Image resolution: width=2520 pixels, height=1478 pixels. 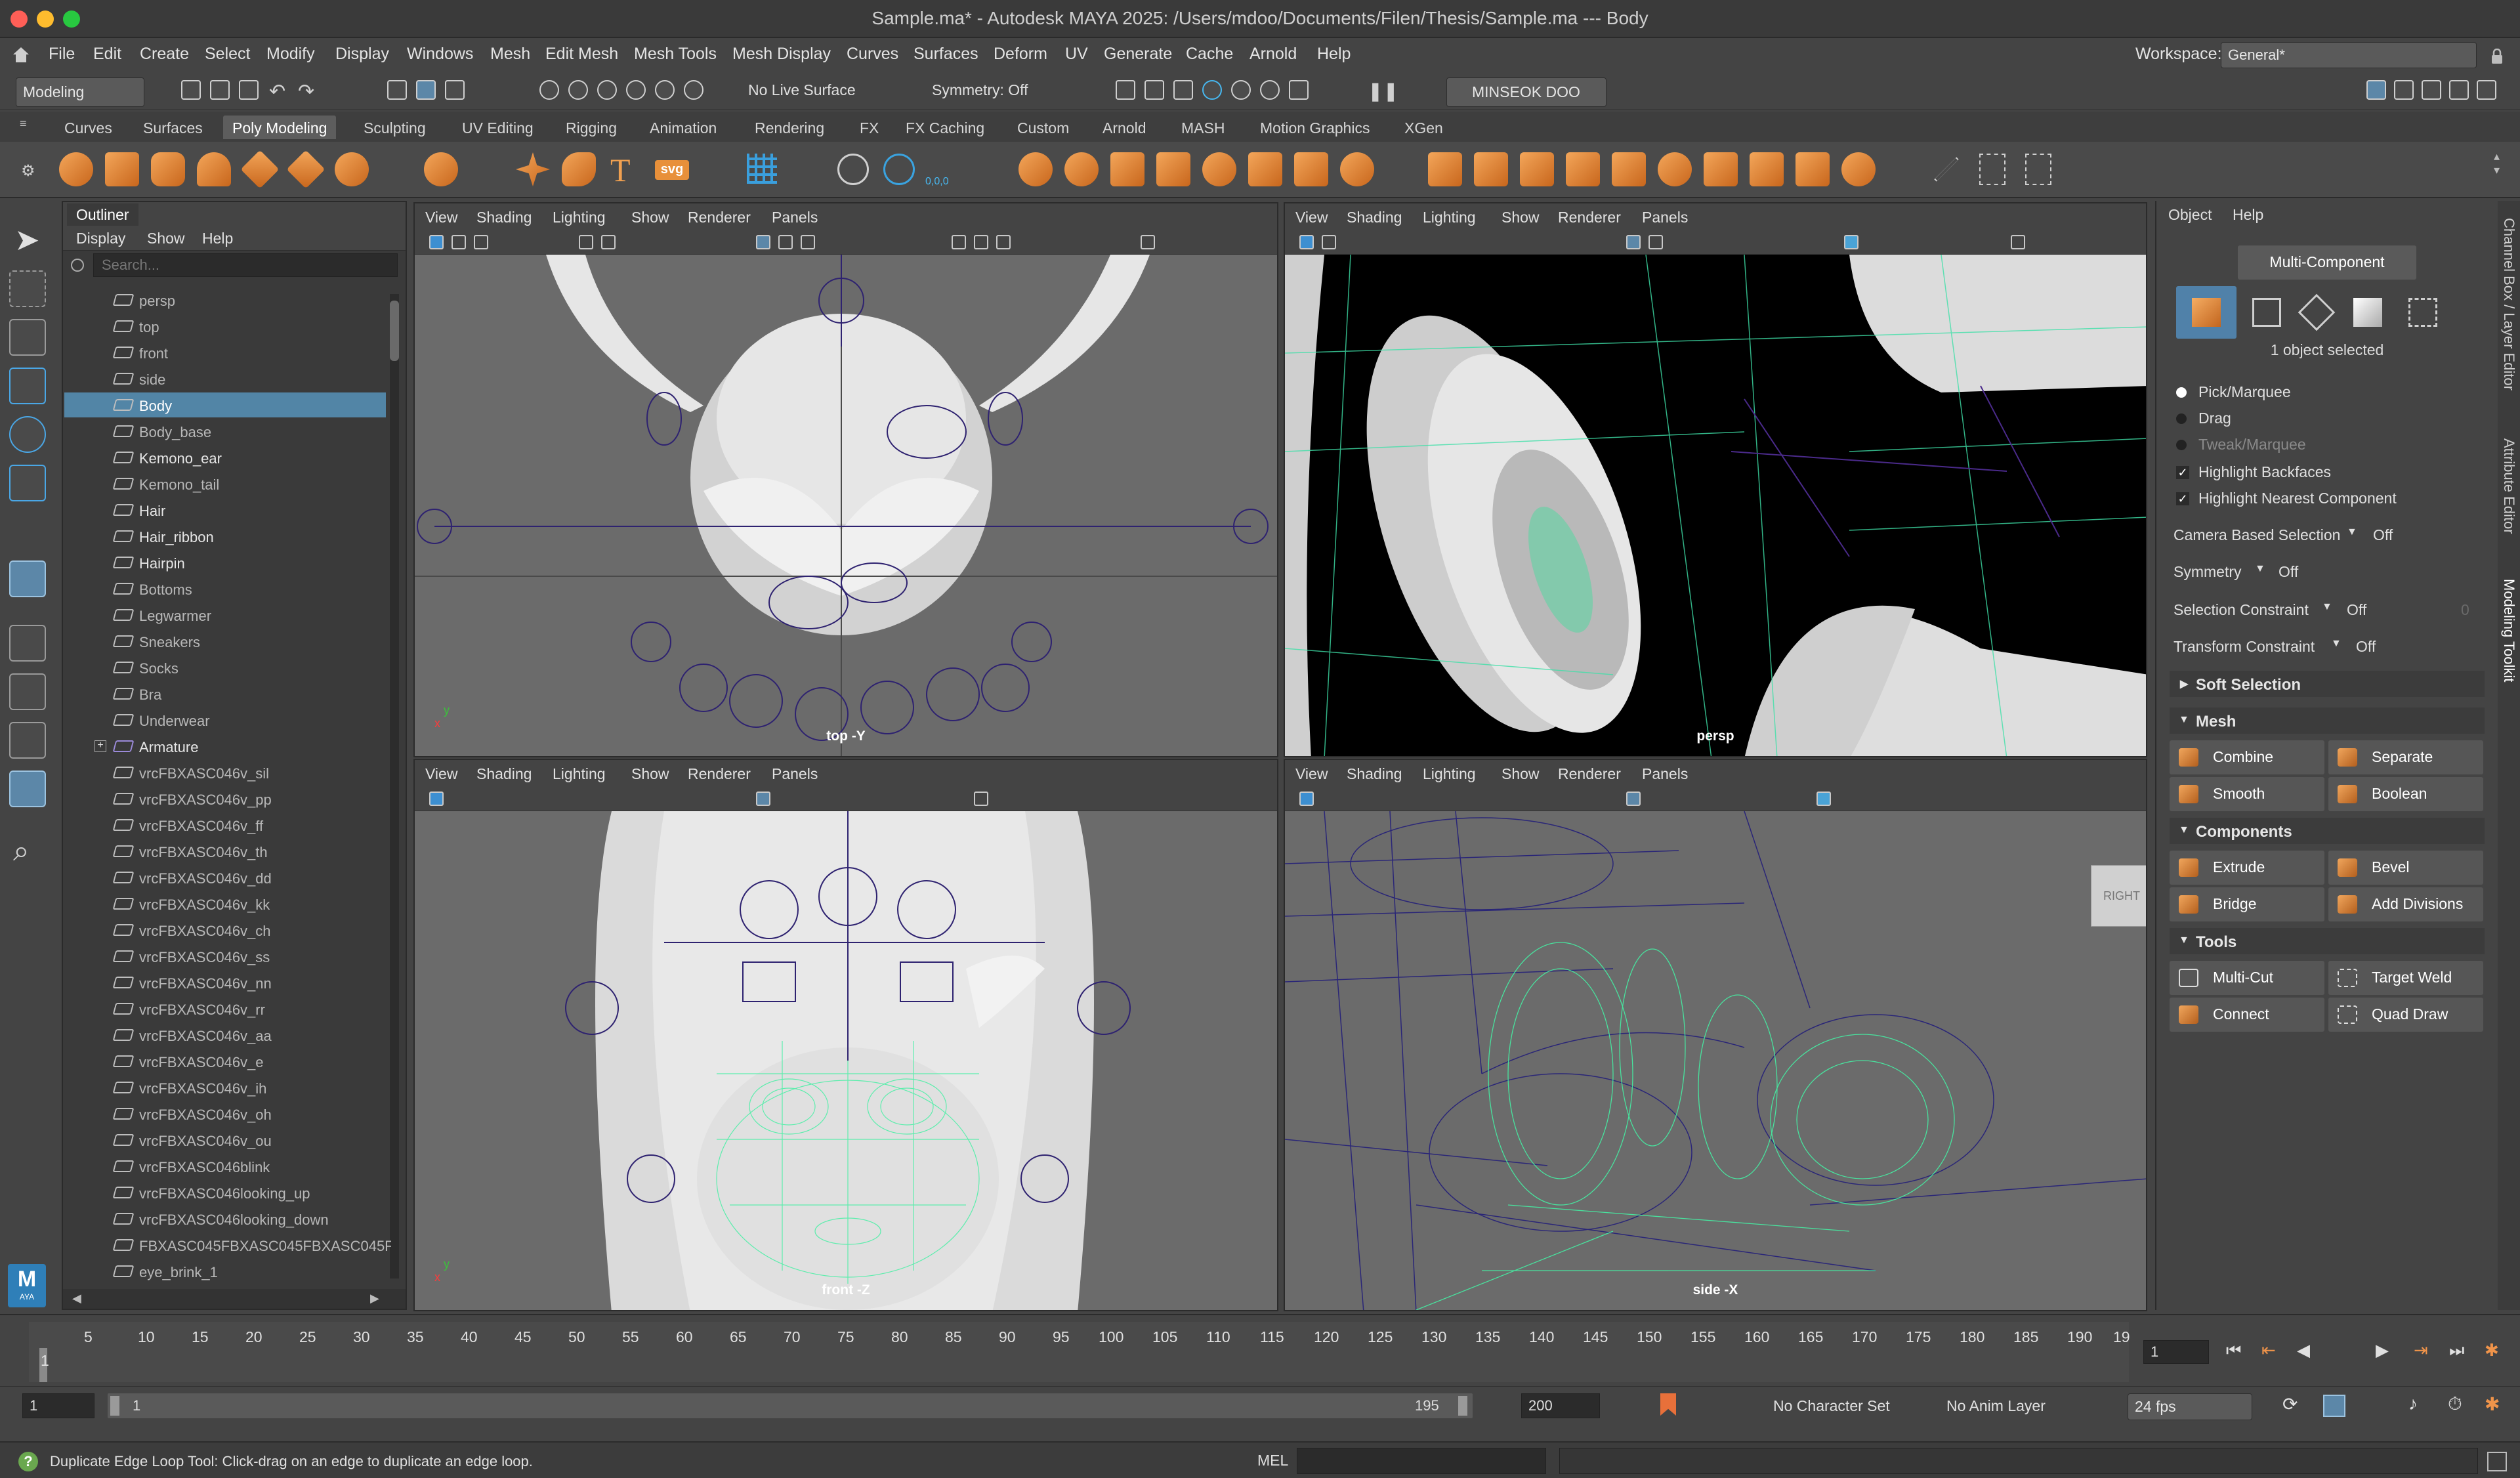 What do you see at coordinates (27, 240) in the screenshot?
I see `select-tool-icon: ➤` at bounding box center [27, 240].